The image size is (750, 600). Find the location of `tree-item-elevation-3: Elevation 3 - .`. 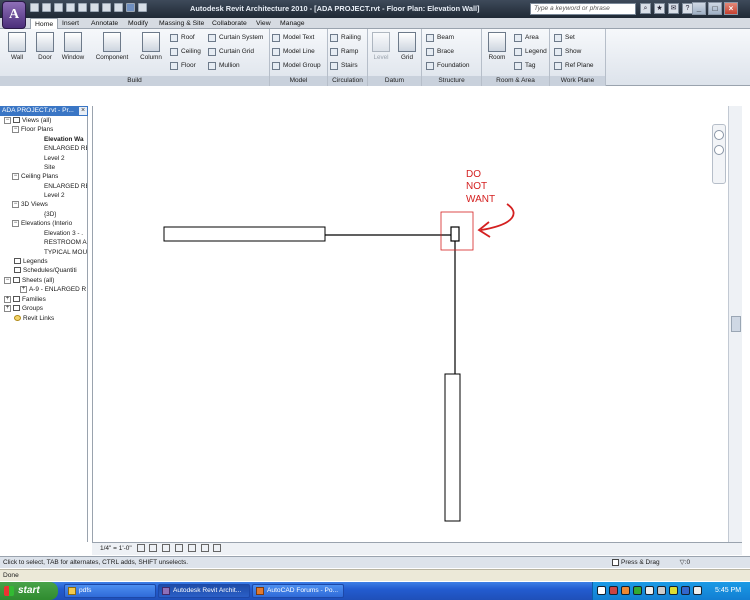

tree-item-elevation-3: Elevation 3 - . is located at coordinates (63, 233).